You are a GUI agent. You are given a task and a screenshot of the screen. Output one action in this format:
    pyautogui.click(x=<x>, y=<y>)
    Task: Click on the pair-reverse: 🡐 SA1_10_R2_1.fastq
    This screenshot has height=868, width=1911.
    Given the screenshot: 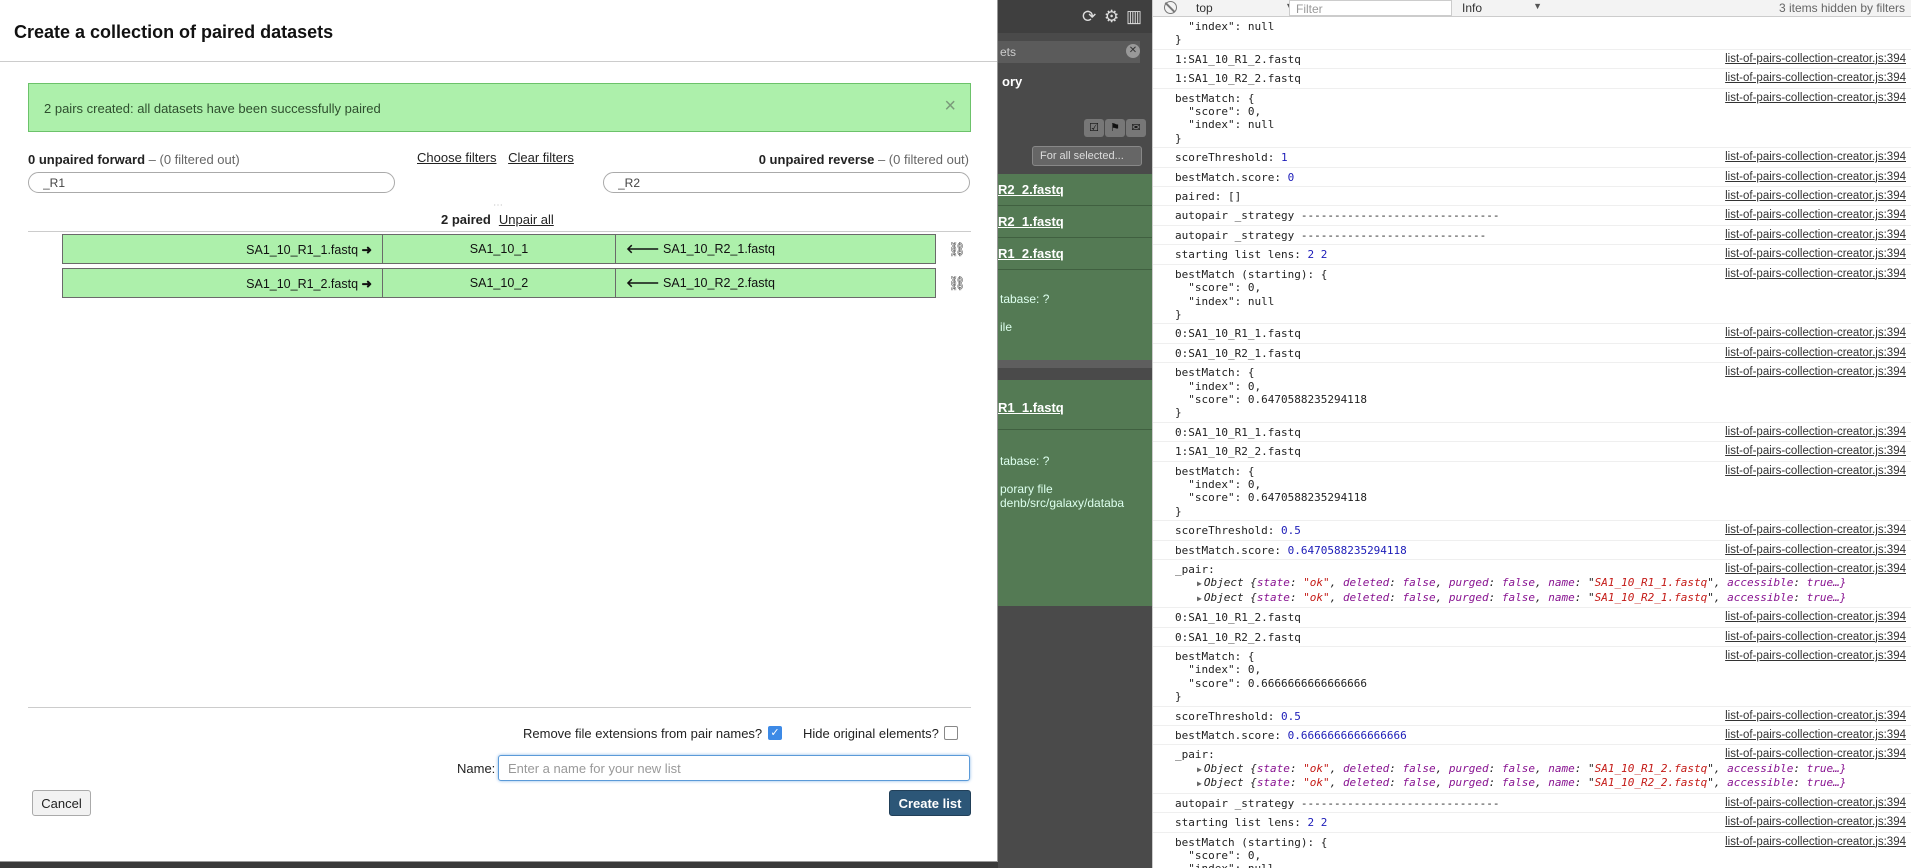 What is the action you would take?
    pyautogui.click(x=775, y=249)
    